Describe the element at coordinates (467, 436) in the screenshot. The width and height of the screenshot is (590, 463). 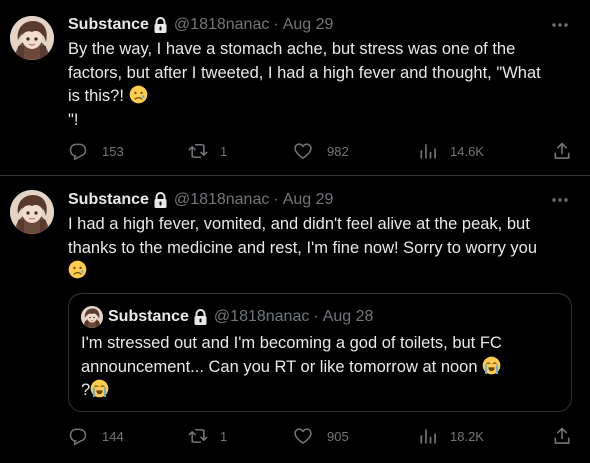
I see `view-count: 18.2K` at that location.